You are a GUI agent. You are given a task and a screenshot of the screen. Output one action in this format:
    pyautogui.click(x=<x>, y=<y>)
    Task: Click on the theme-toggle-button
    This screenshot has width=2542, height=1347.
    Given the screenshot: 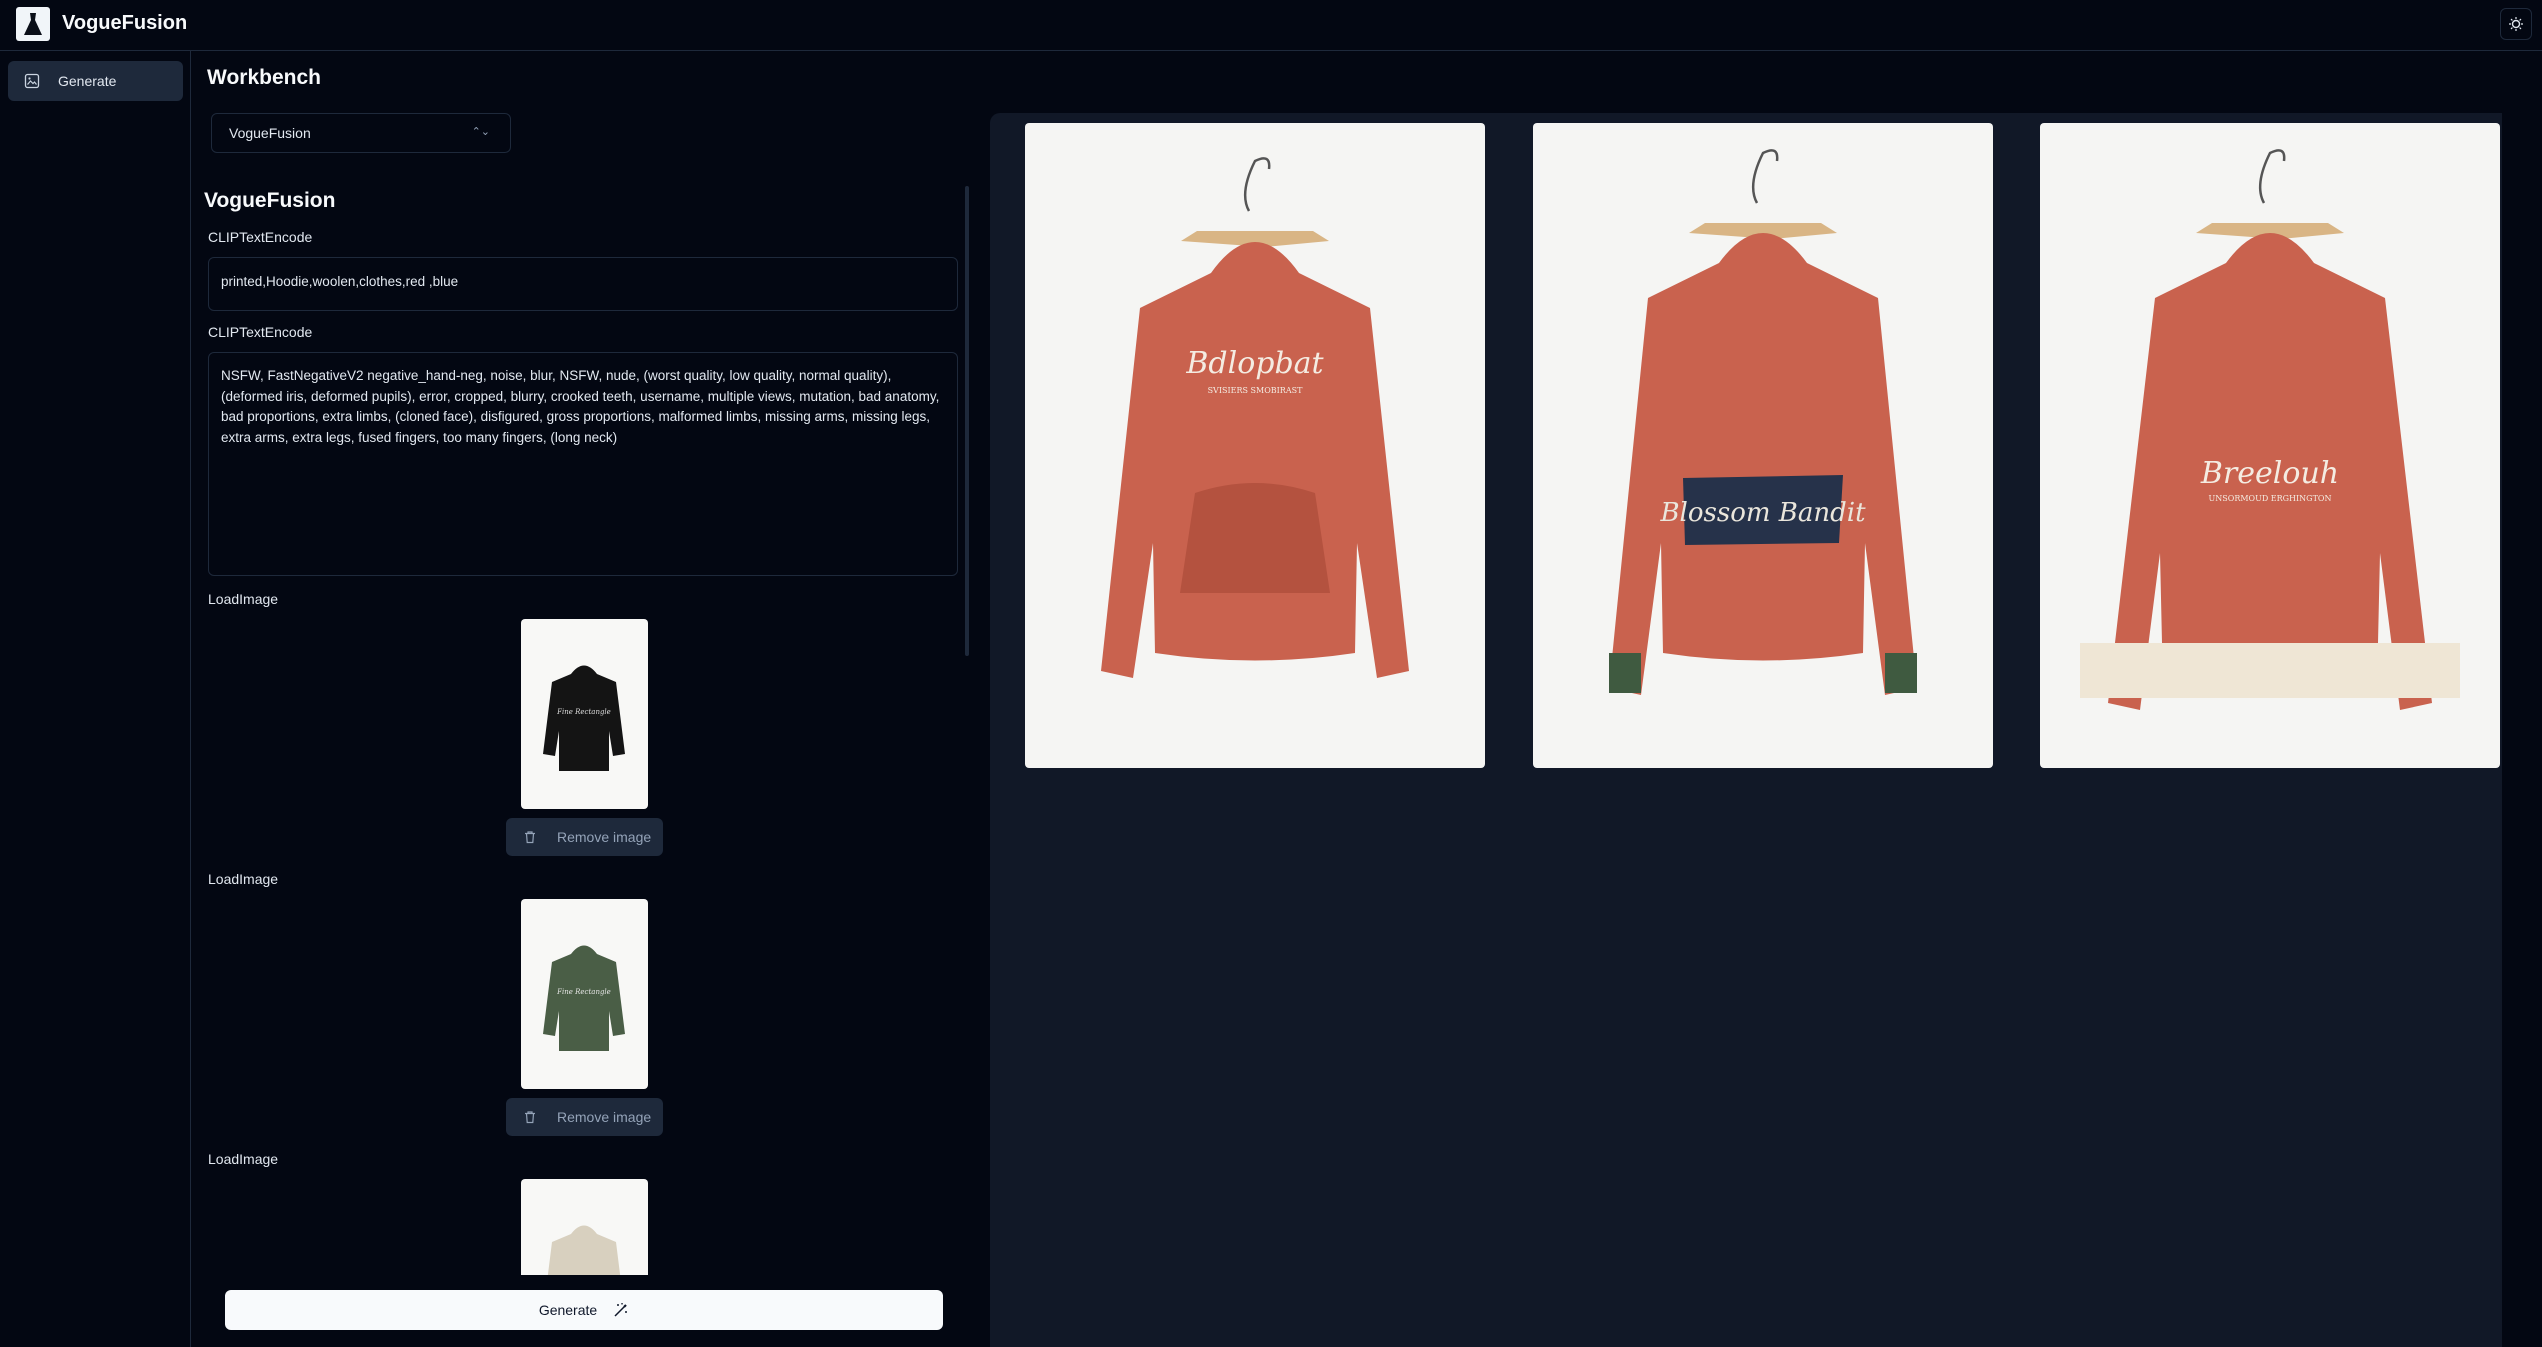 What is the action you would take?
    pyautogui.click(x=2516, y=24)
    